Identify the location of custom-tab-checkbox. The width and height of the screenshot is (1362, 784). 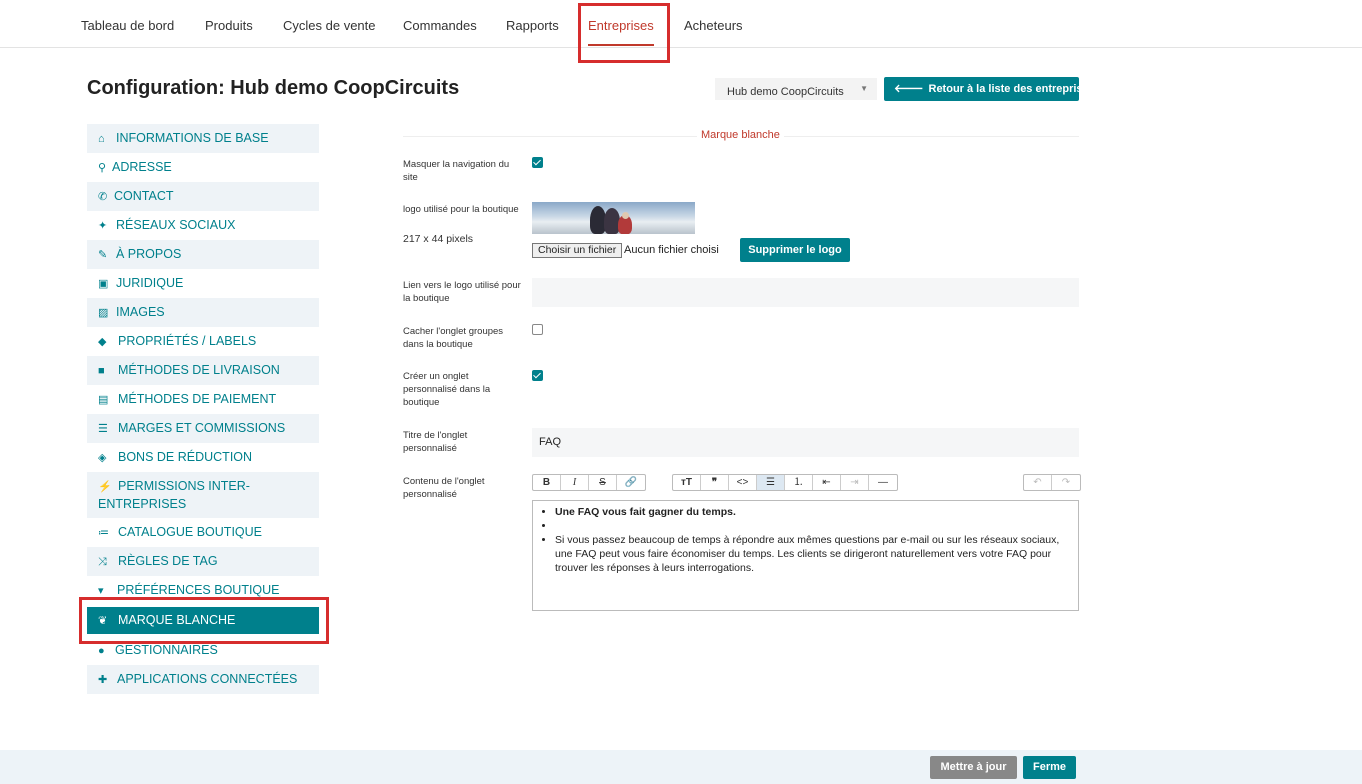
(537, 375).